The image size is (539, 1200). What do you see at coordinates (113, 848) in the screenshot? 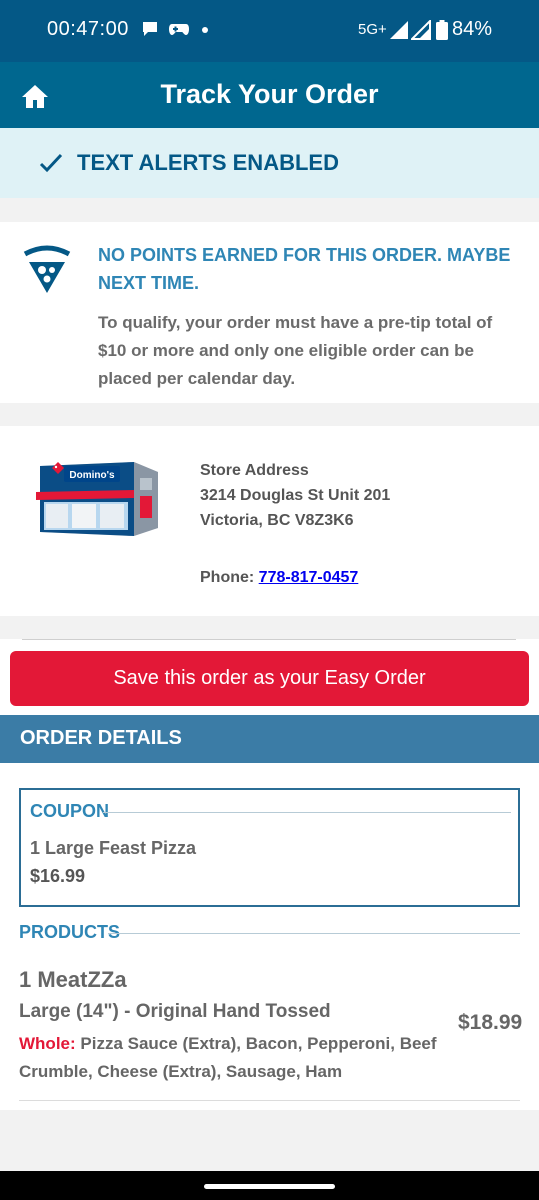
I see `coupon-name: 1 Large Feast Pizza` at bounding box center [113, 848].